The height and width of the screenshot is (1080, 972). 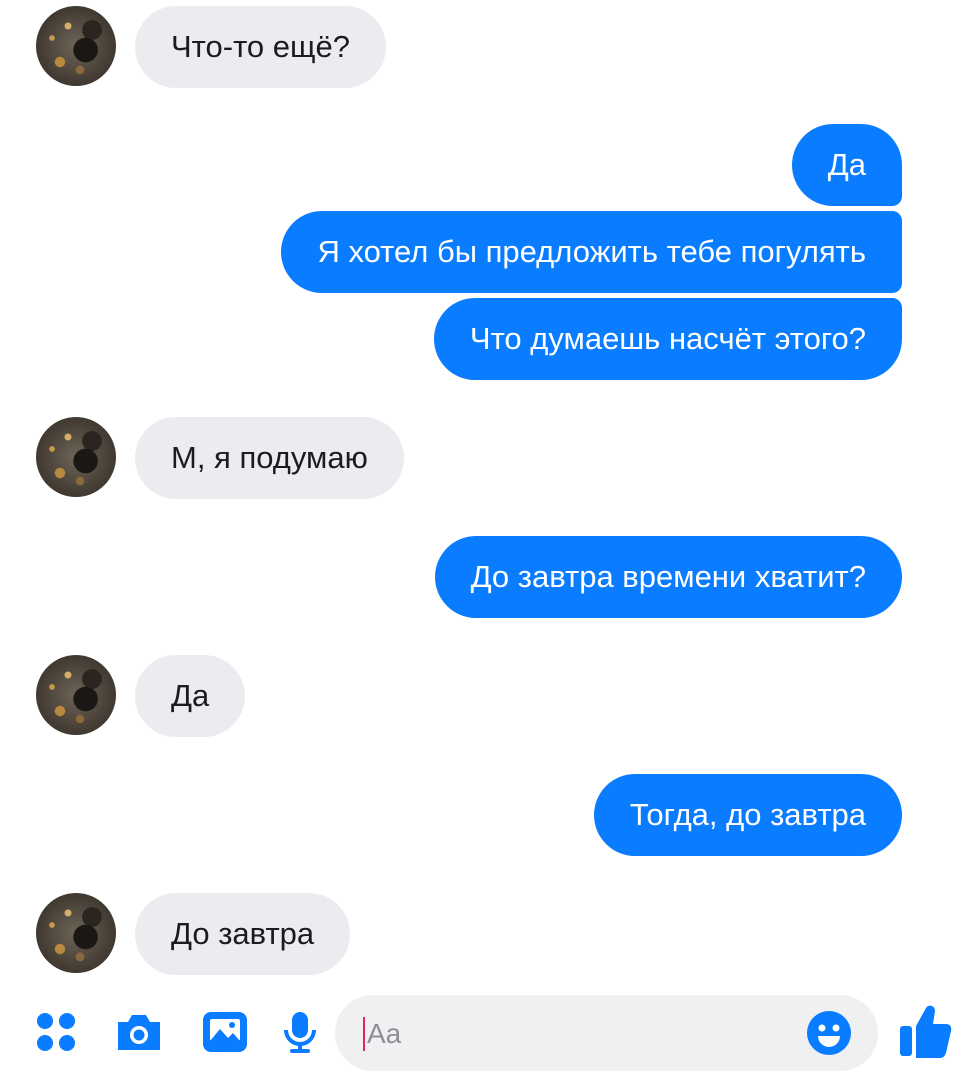 I want to click on text-caret, so click(x=364, y=1034).